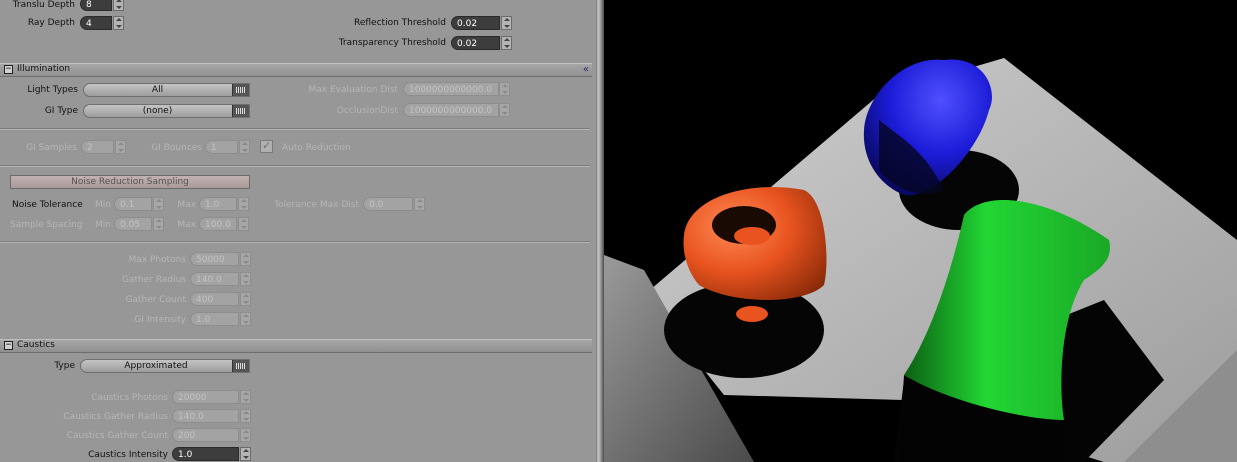  Describe the element at coordinates (245, 416) in the screenshot. I see `caustics-gather-radius-spinner` at that location.